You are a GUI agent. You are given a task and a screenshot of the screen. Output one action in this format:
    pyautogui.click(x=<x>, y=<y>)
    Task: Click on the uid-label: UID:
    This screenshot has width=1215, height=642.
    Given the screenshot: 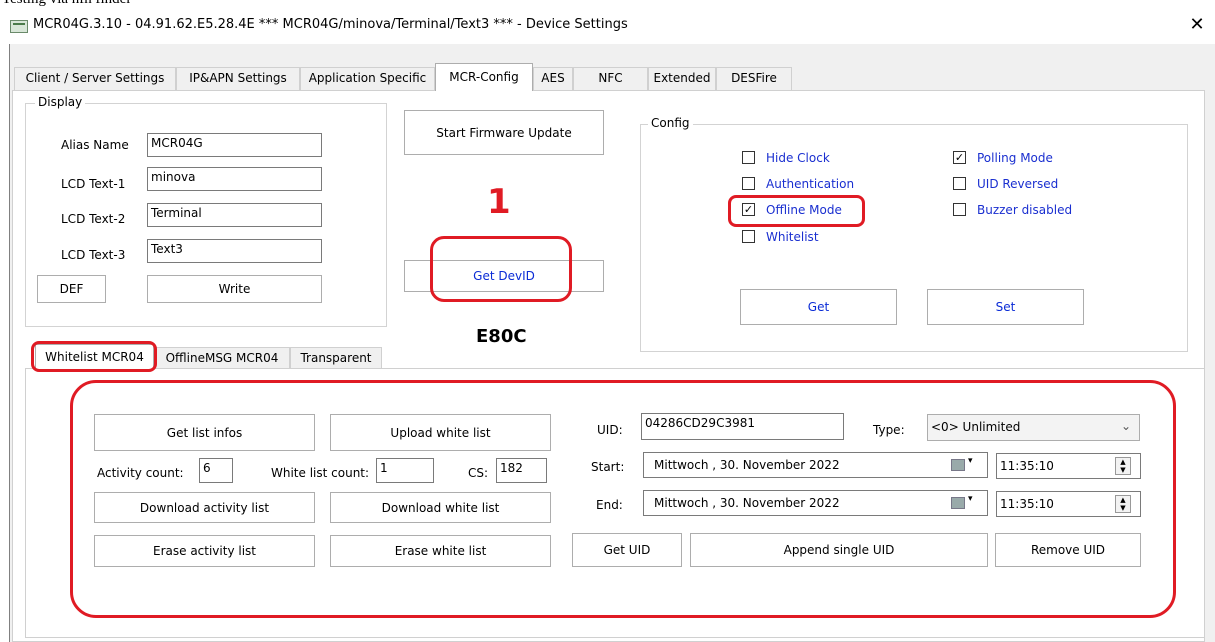 What is the action you would take?
    pyautogui.click(x=610, y=430)
    